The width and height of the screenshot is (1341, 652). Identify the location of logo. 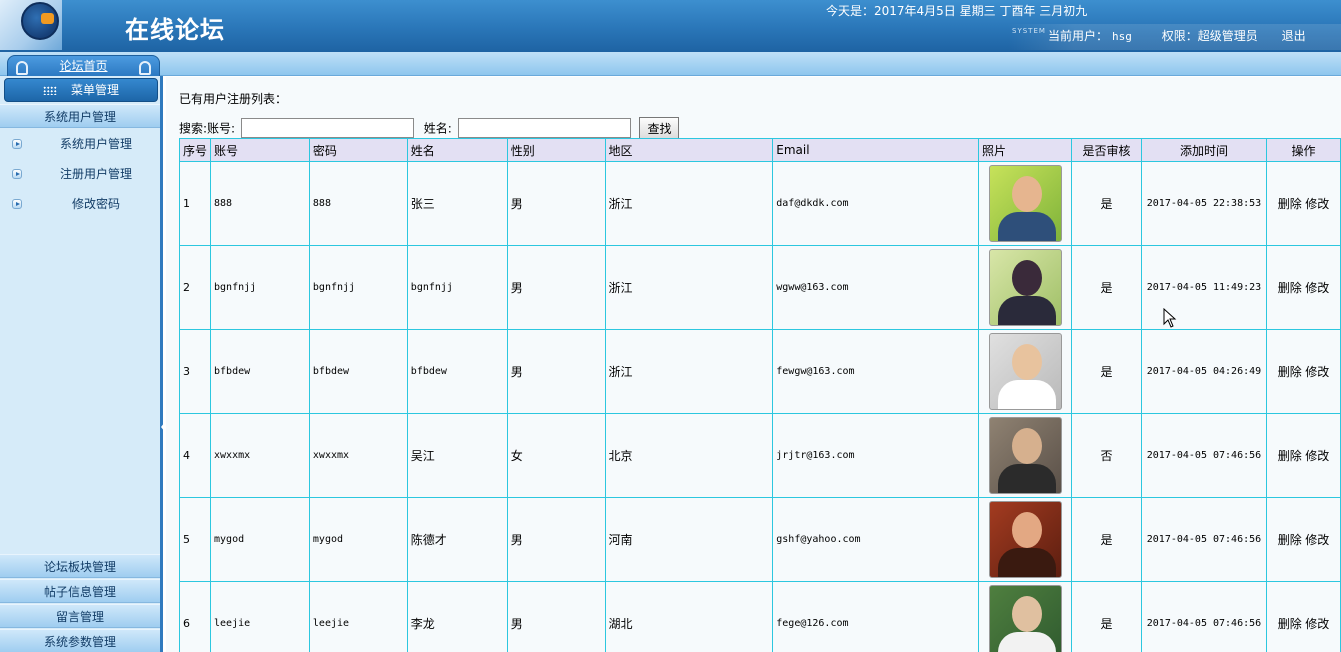
(31, 25).